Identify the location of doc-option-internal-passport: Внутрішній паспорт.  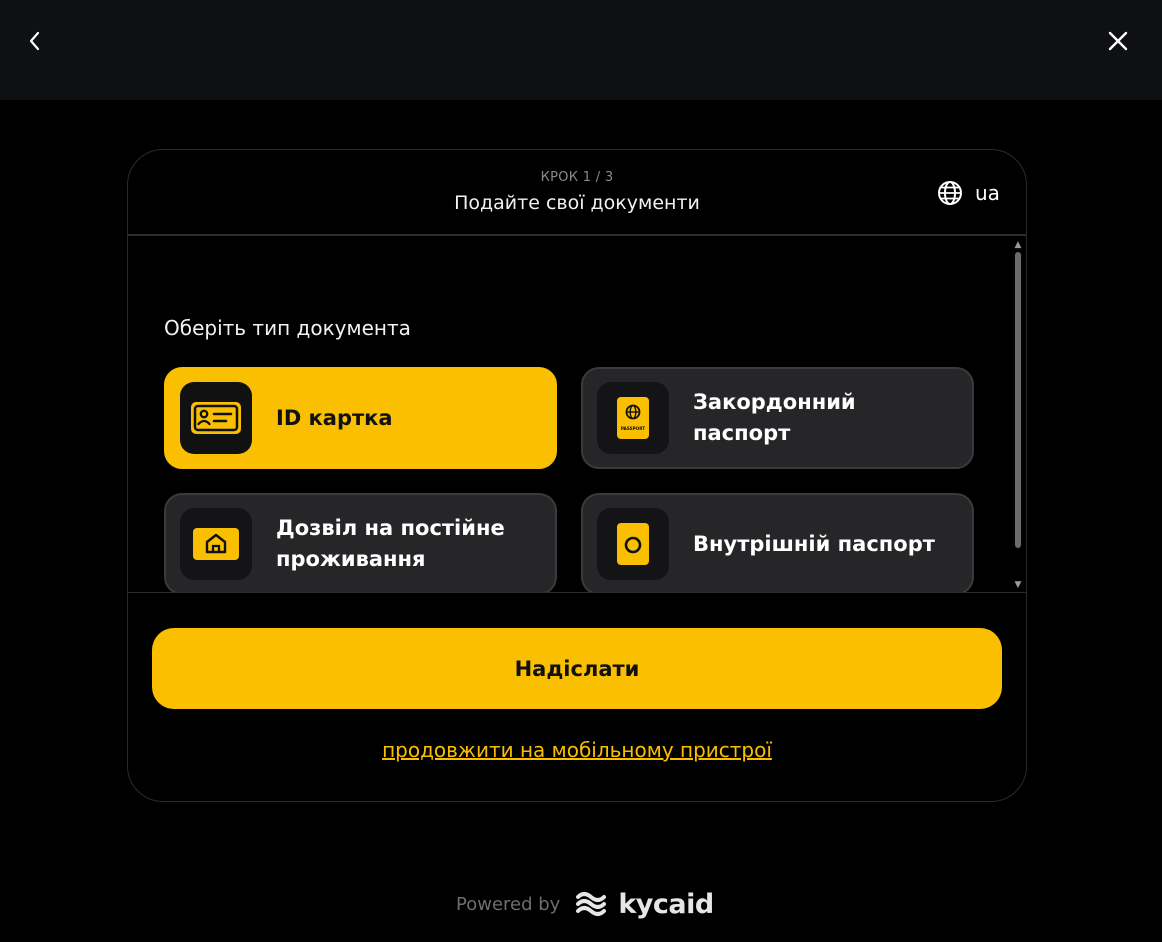
(777, 542).